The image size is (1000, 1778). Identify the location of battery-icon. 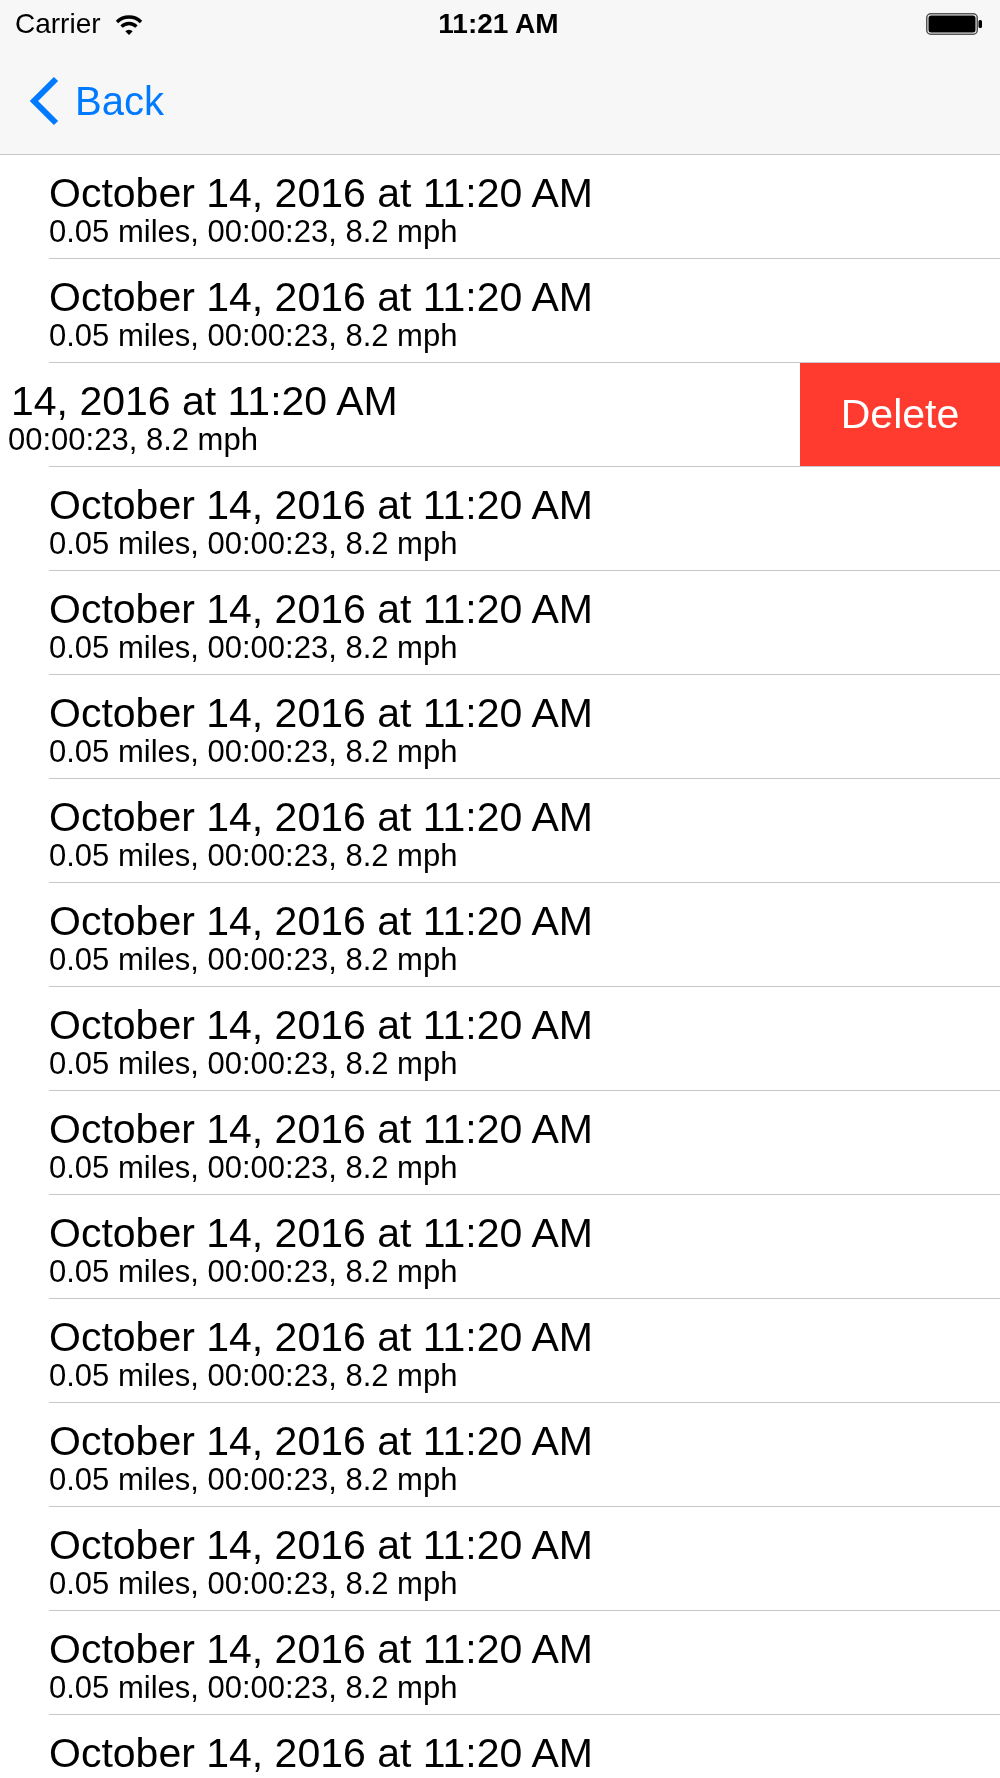
(954, 24).